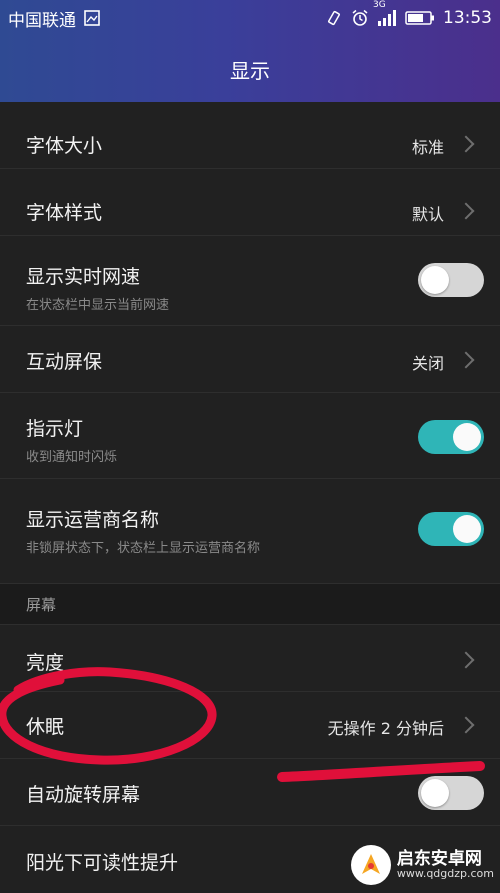  I want to click on setting-label: 显示运营商名称, so click(93, 520).